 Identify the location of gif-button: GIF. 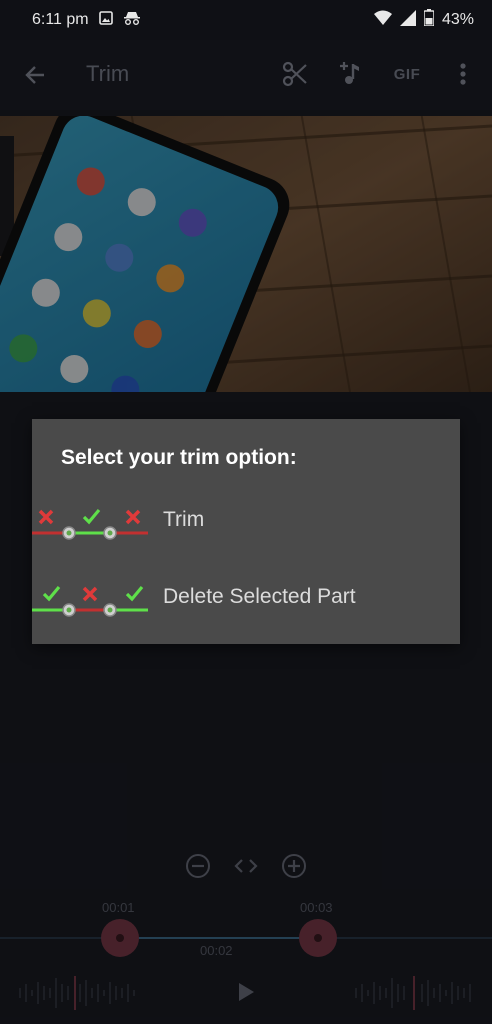
(407, 74).